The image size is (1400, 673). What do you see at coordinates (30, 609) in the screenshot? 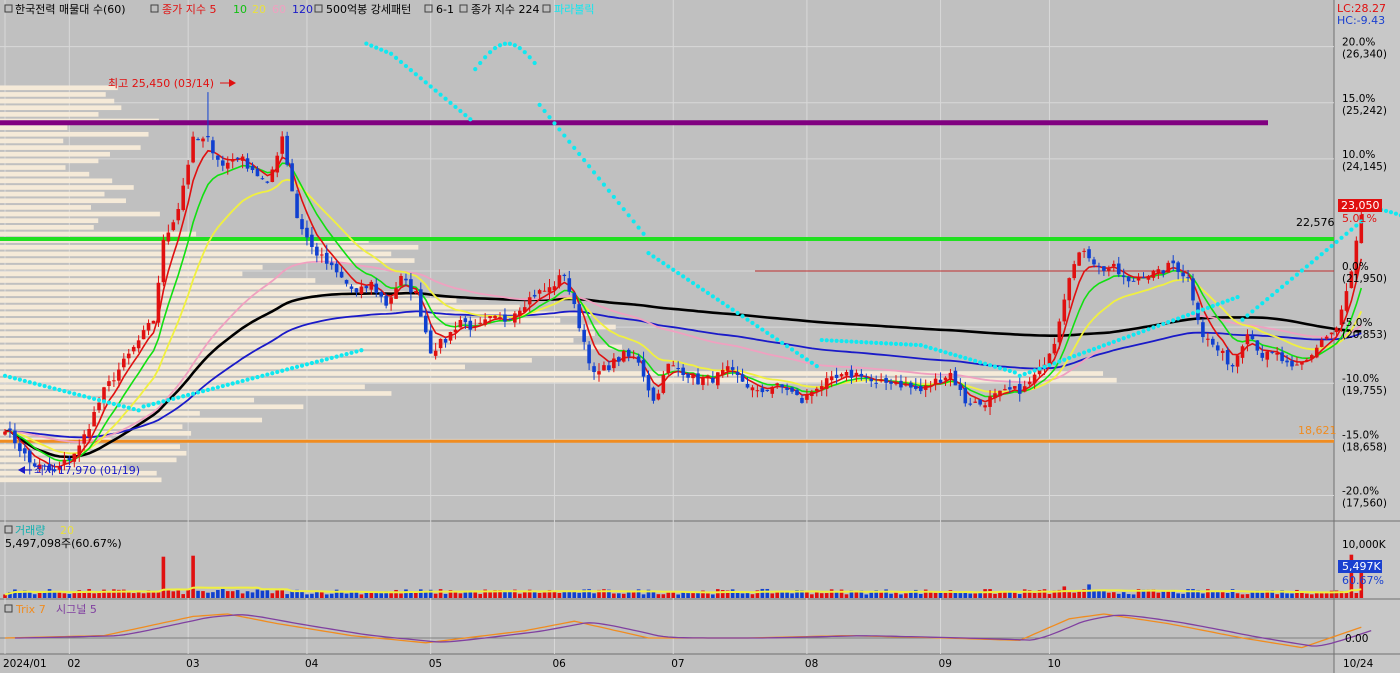
I see `trix-title: Trix 7` at bounding box center [30, 609].